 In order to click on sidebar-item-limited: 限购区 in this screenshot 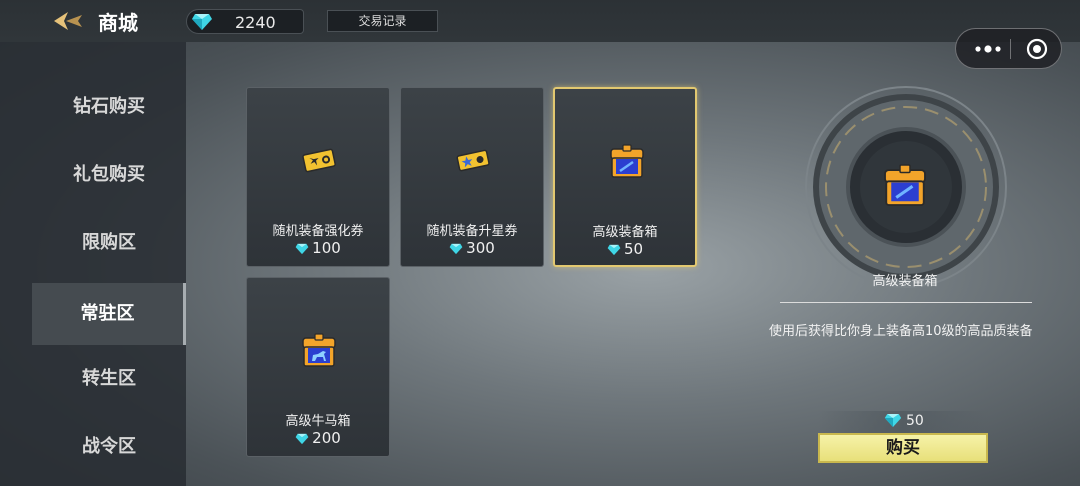, I will do `click(109, 243)`.